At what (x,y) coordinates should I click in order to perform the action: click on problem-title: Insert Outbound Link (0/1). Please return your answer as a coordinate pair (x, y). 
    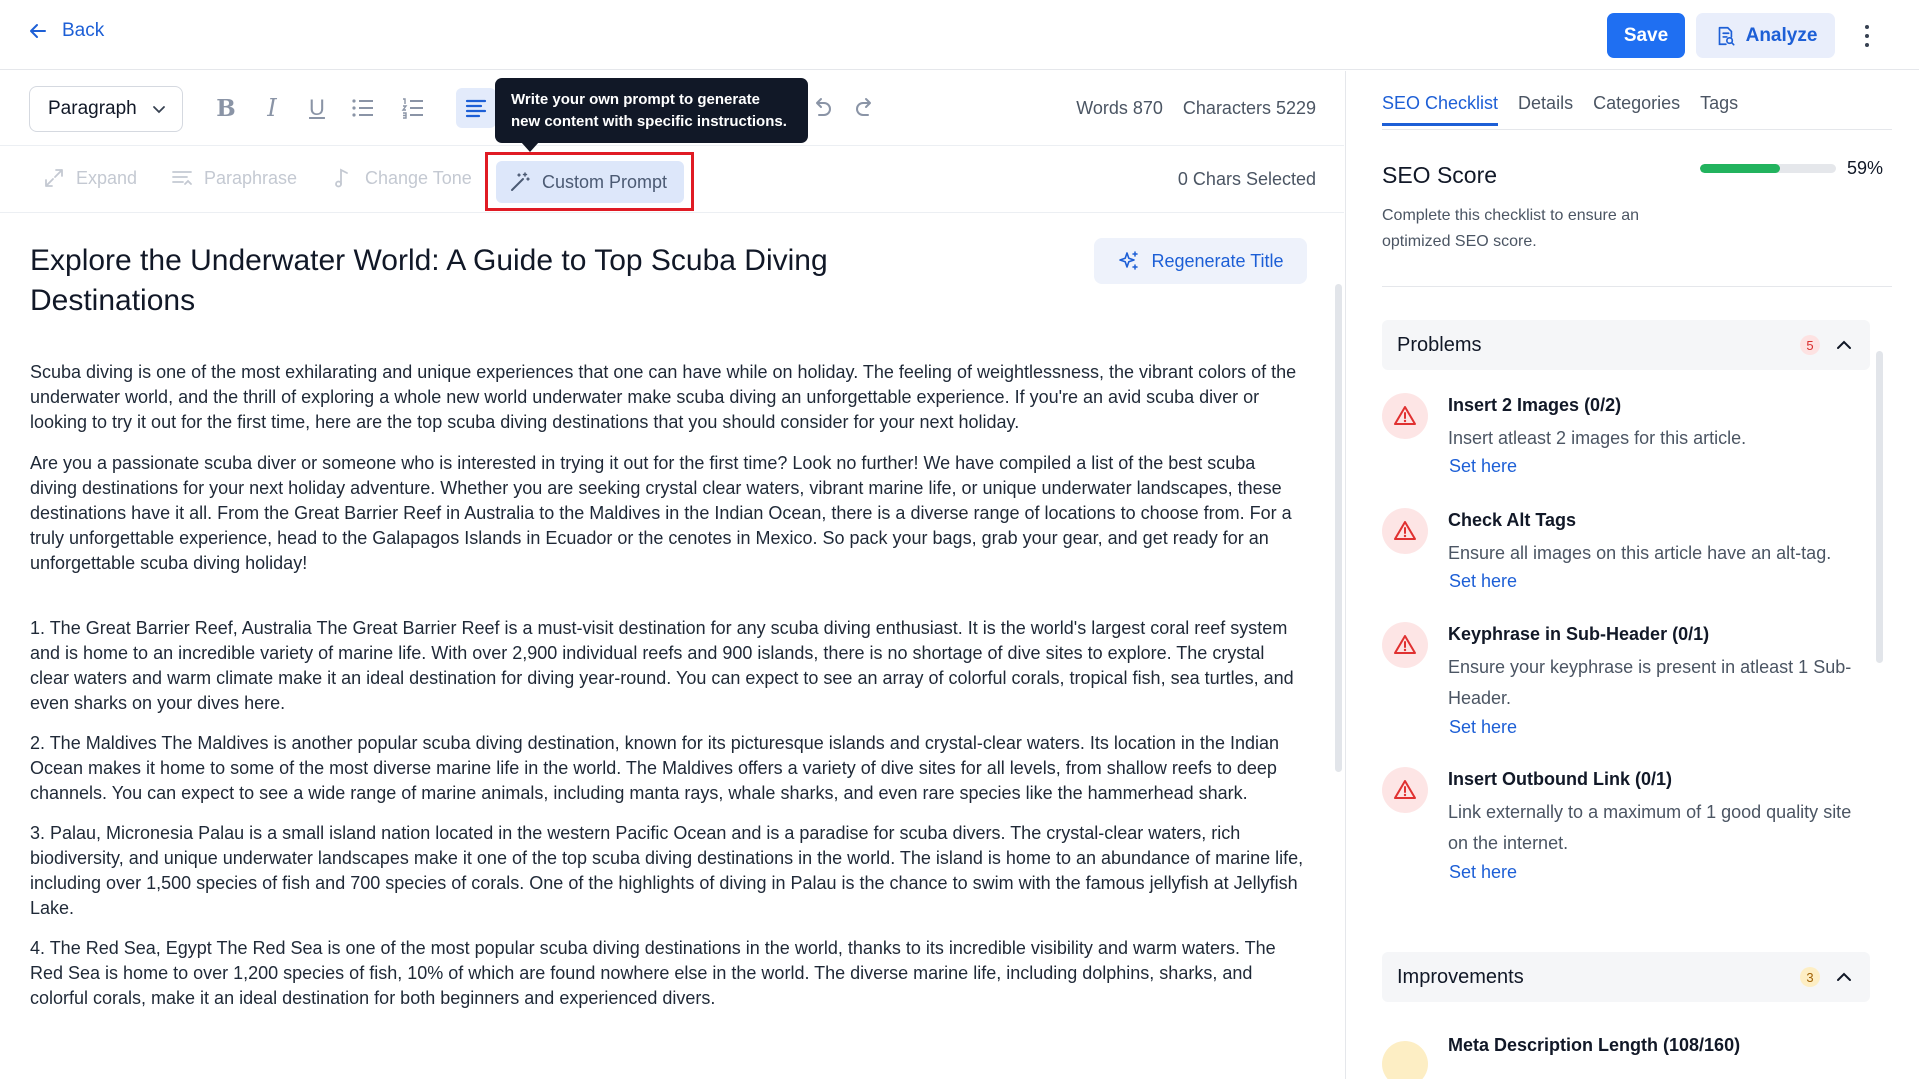
    Looking at the image, I should click on (1560, 779).